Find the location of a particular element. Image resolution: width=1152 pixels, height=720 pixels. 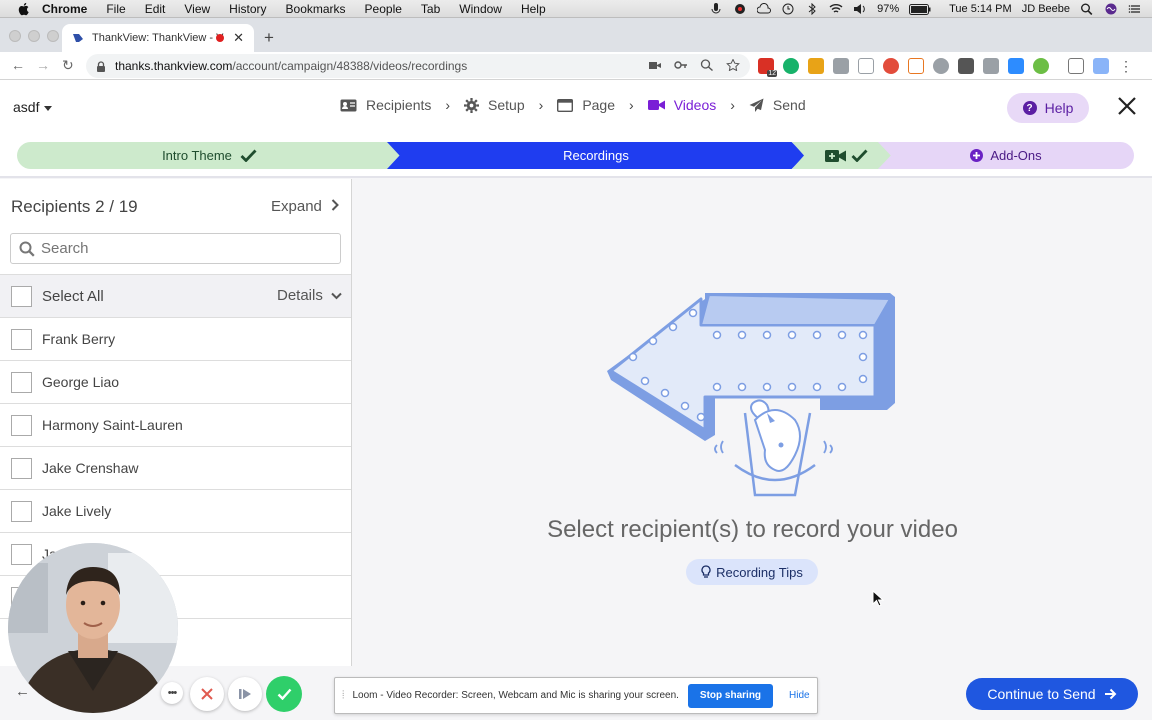

step-videos: Videos is located at coordinates (681, 105).